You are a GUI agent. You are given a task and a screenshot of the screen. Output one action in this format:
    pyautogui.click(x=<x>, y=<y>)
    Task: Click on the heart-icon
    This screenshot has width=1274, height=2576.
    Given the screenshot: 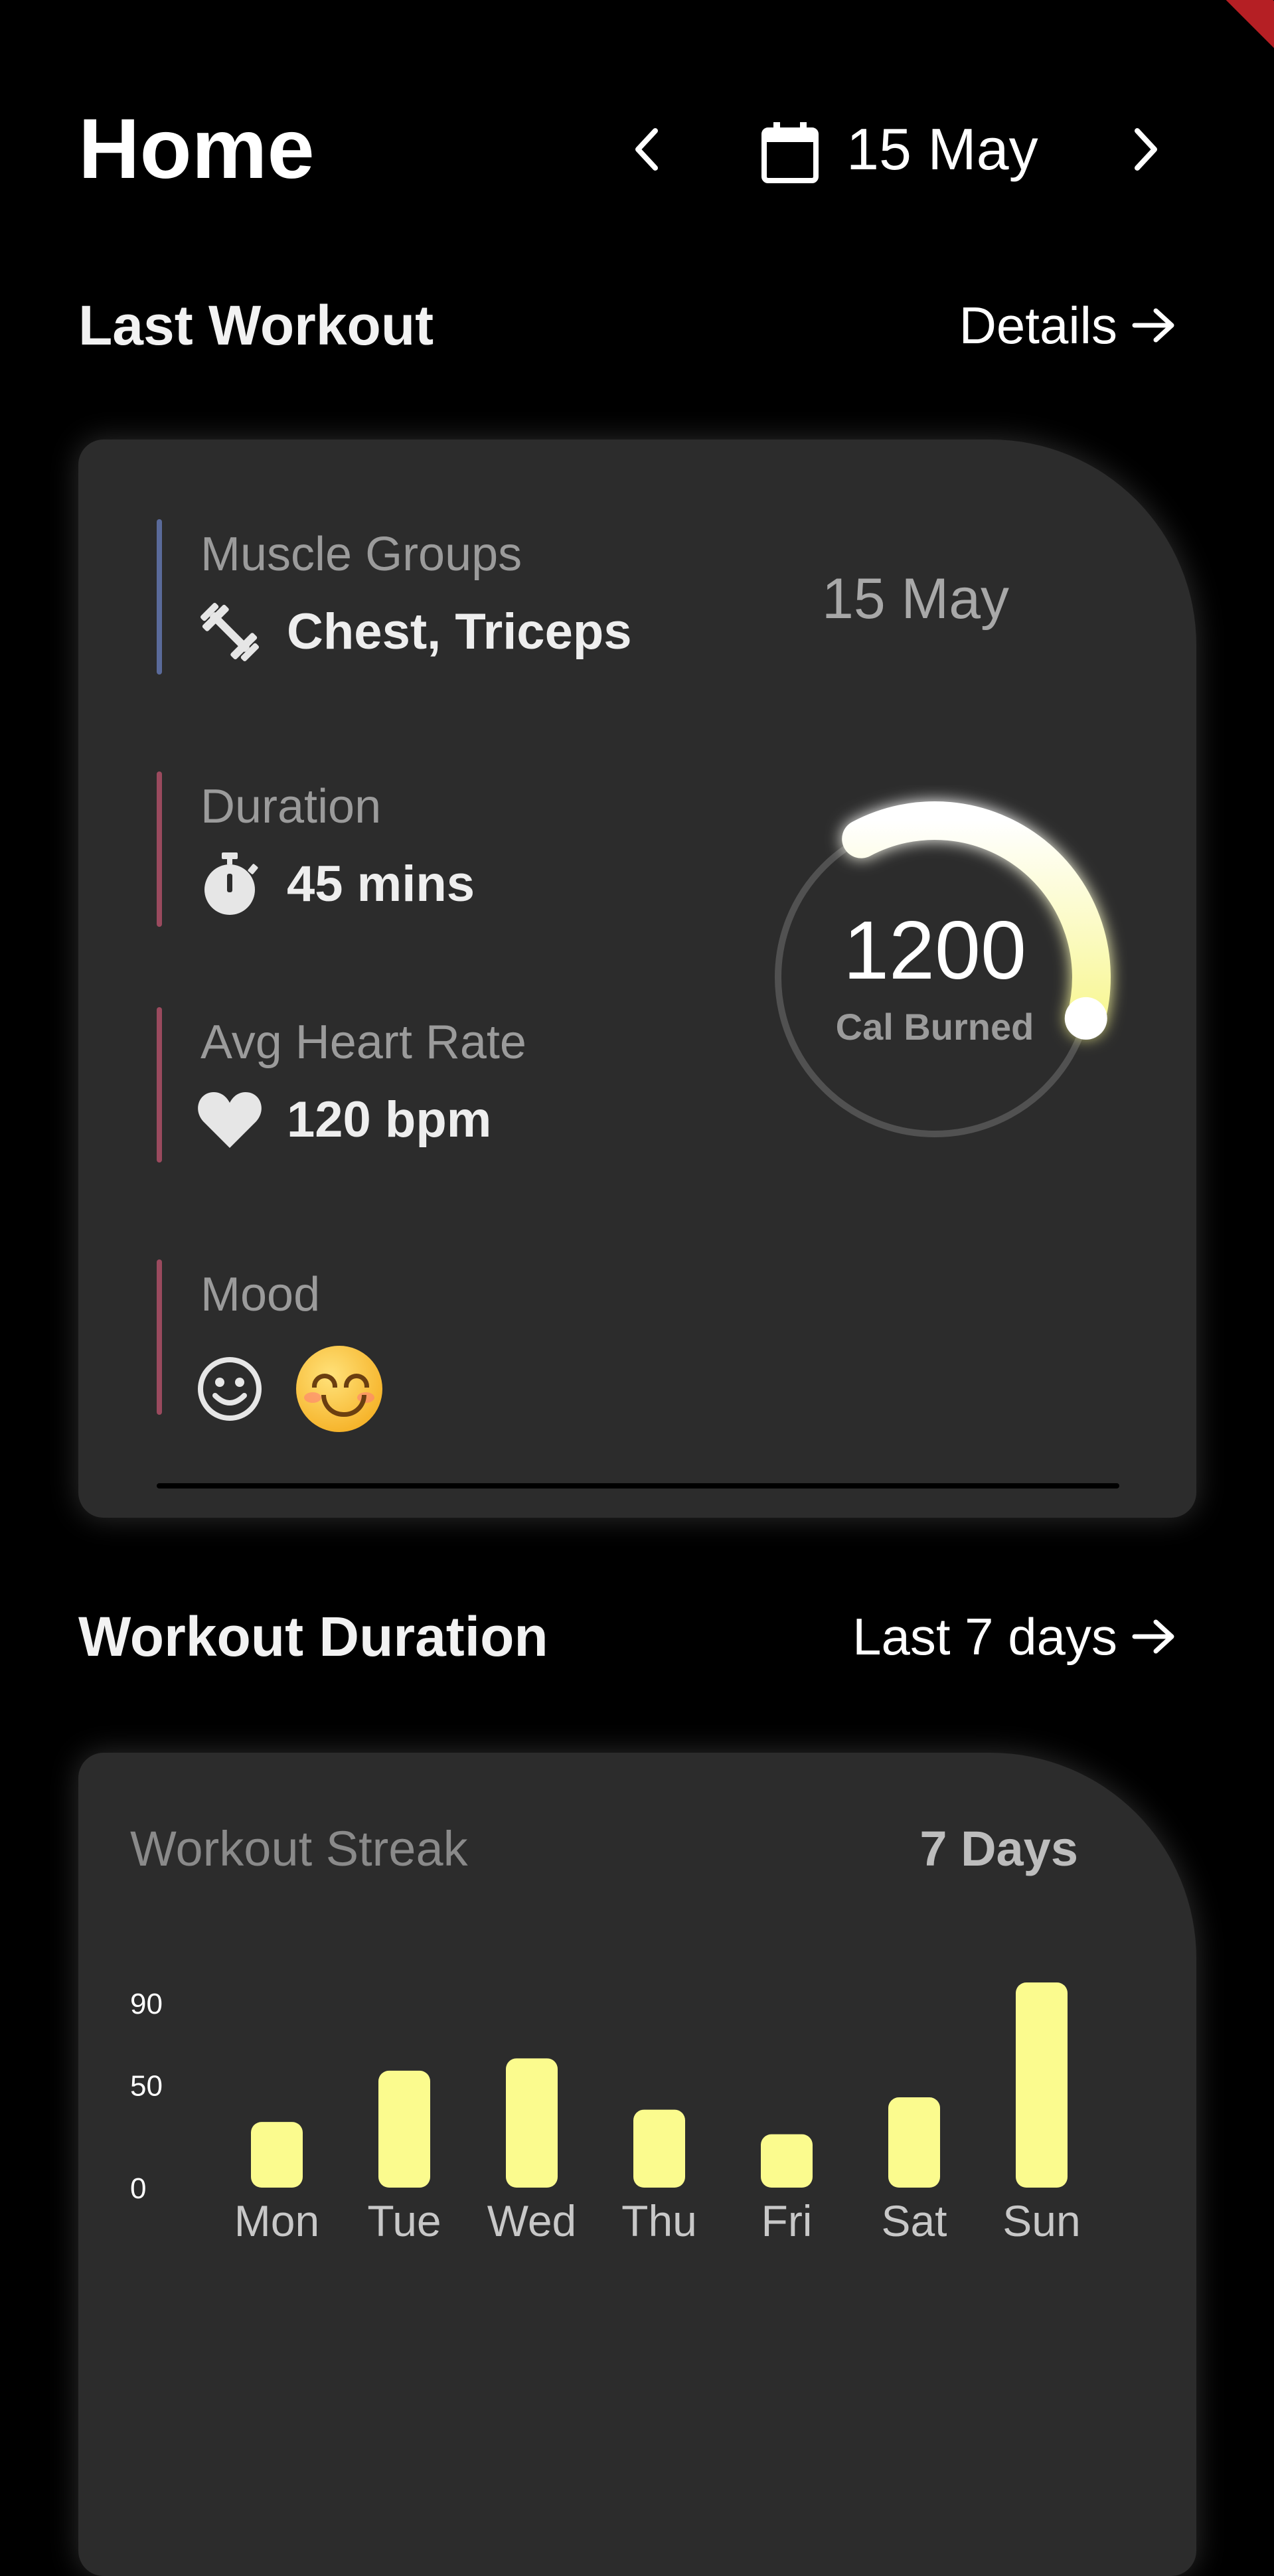 What is the action you would take?
    pyautogui.click(x=230, y=1120)
    